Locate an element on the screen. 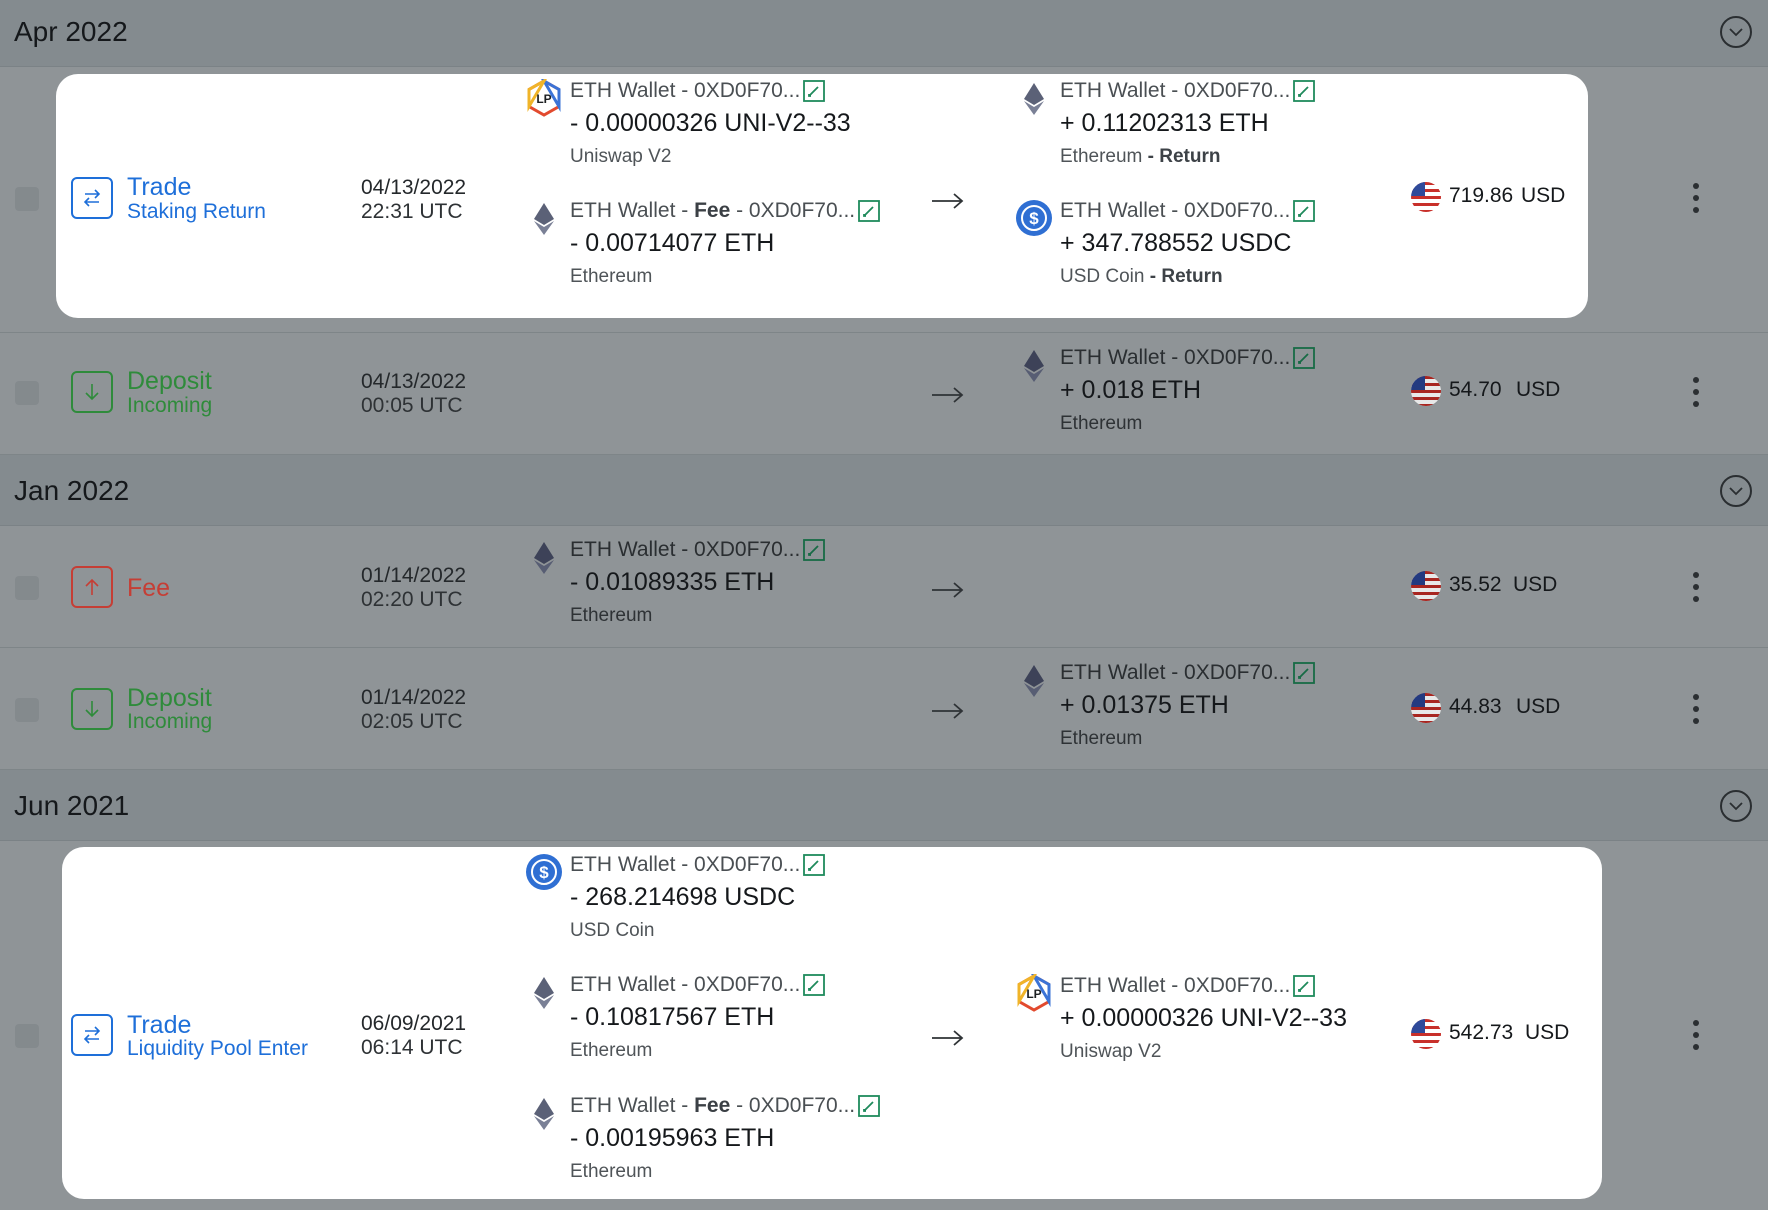 The image size is (1768, 1210). asset-network: Ethereum - Return is located at coordinates (1140, 156).